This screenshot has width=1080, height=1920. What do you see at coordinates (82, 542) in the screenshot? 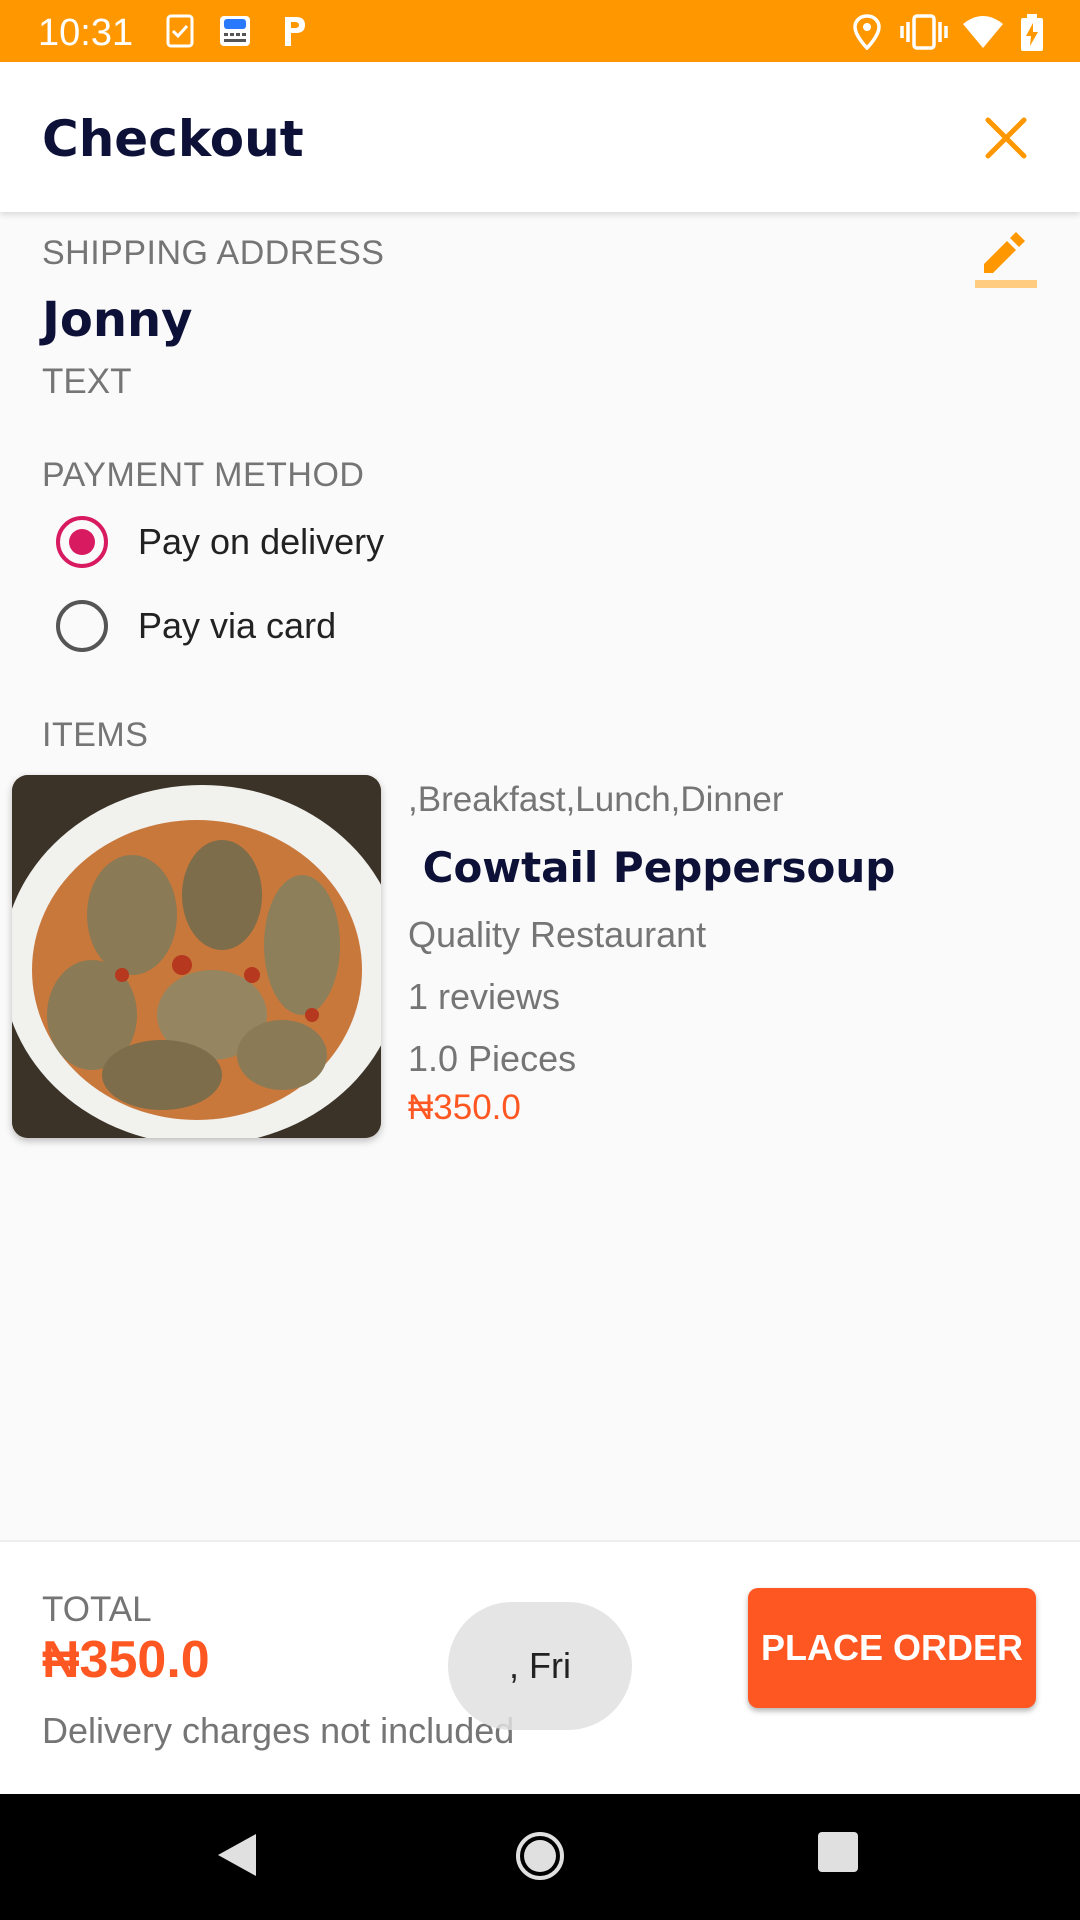
I see `radio-selected` at bounding box center [82, 542].